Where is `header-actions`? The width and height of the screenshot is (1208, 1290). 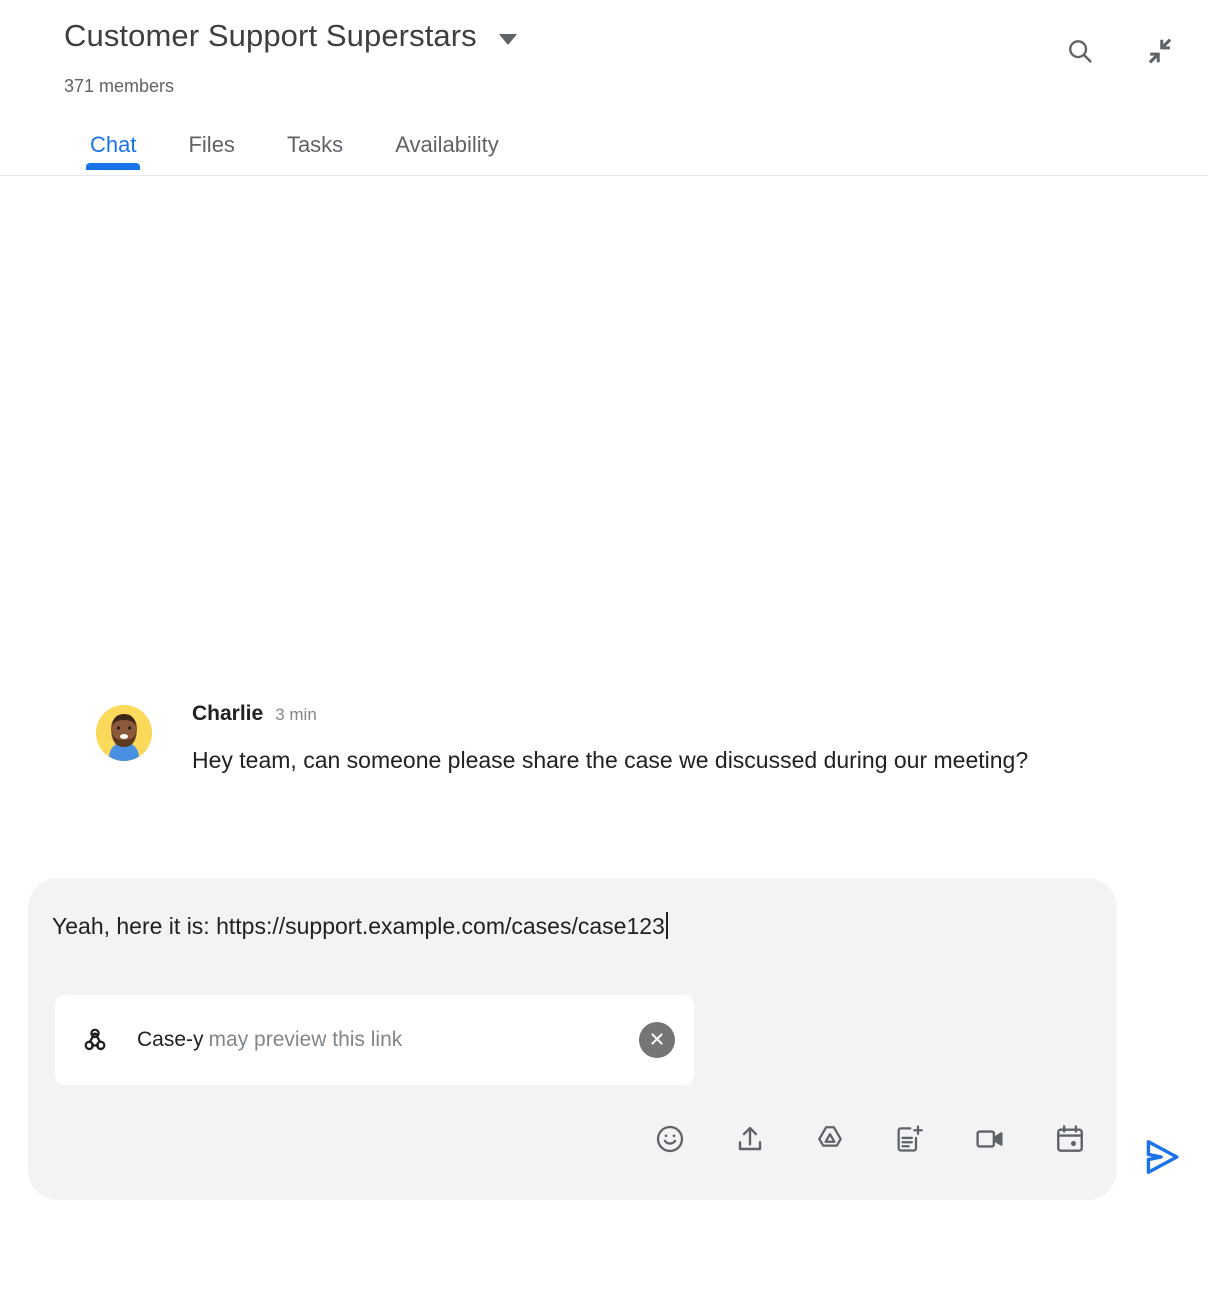
header-actions is located at coordinates (1120, 52).